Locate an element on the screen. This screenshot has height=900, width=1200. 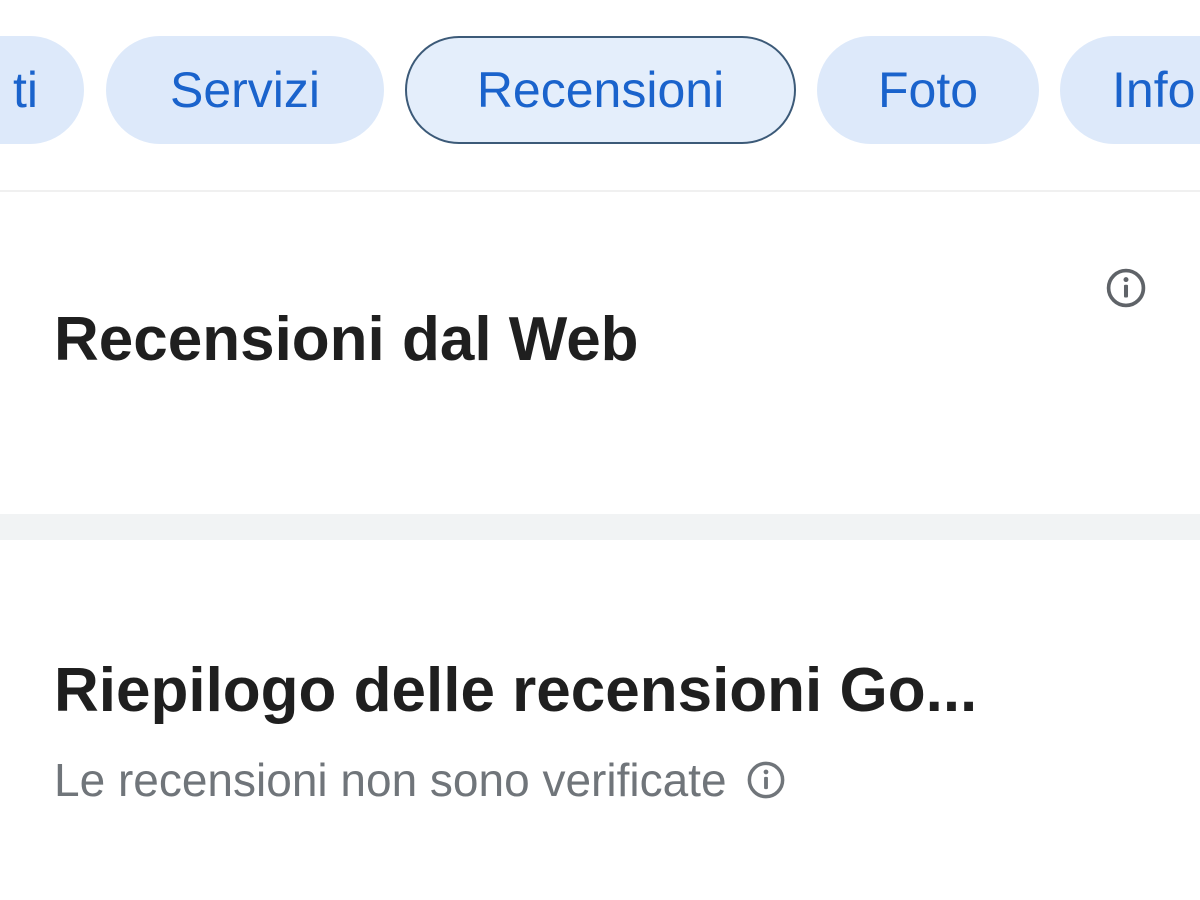
tab-info: Info is located at coordinates (1130, 90).